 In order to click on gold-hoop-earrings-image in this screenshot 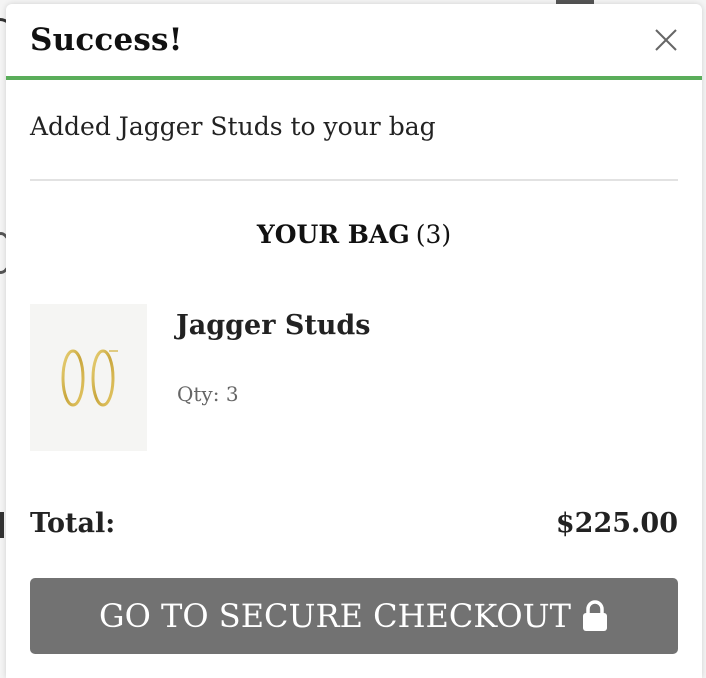, I will do `click(89, 378)`.